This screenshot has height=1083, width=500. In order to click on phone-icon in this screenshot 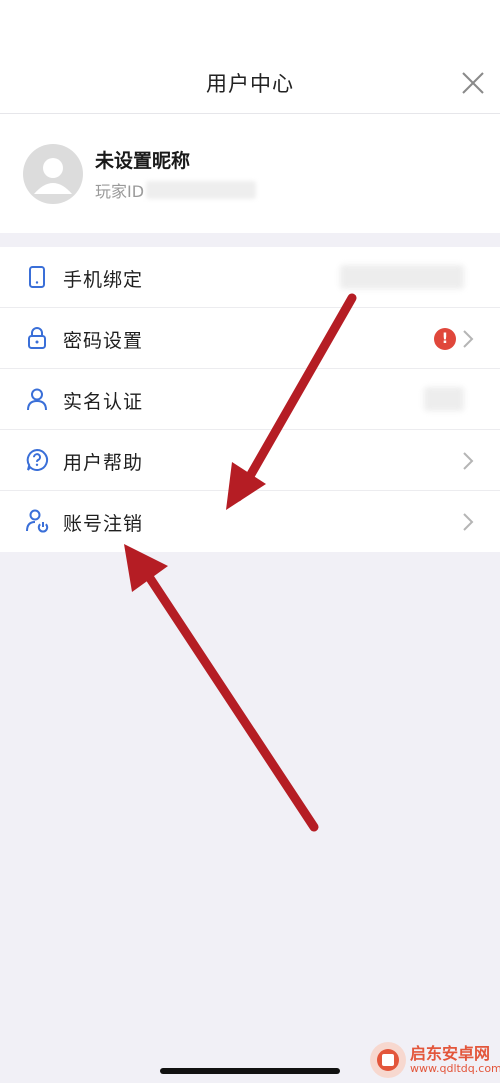, I will do `click(37, 277)`.